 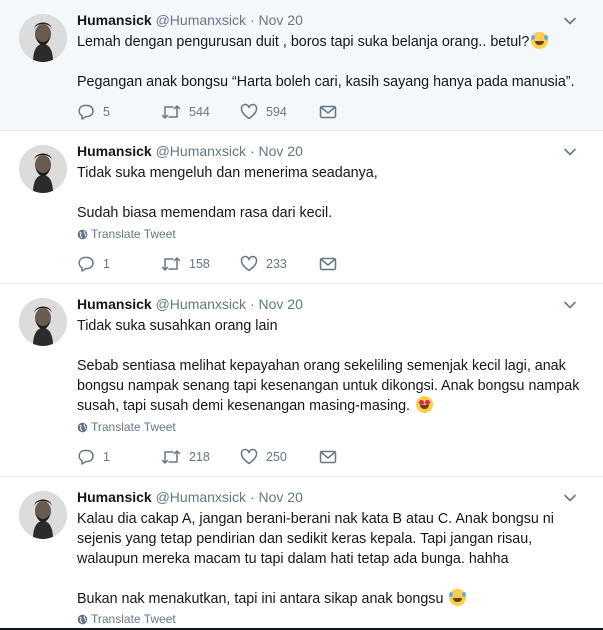 I want to click on like-button: 233, so click(x=263, y=264).